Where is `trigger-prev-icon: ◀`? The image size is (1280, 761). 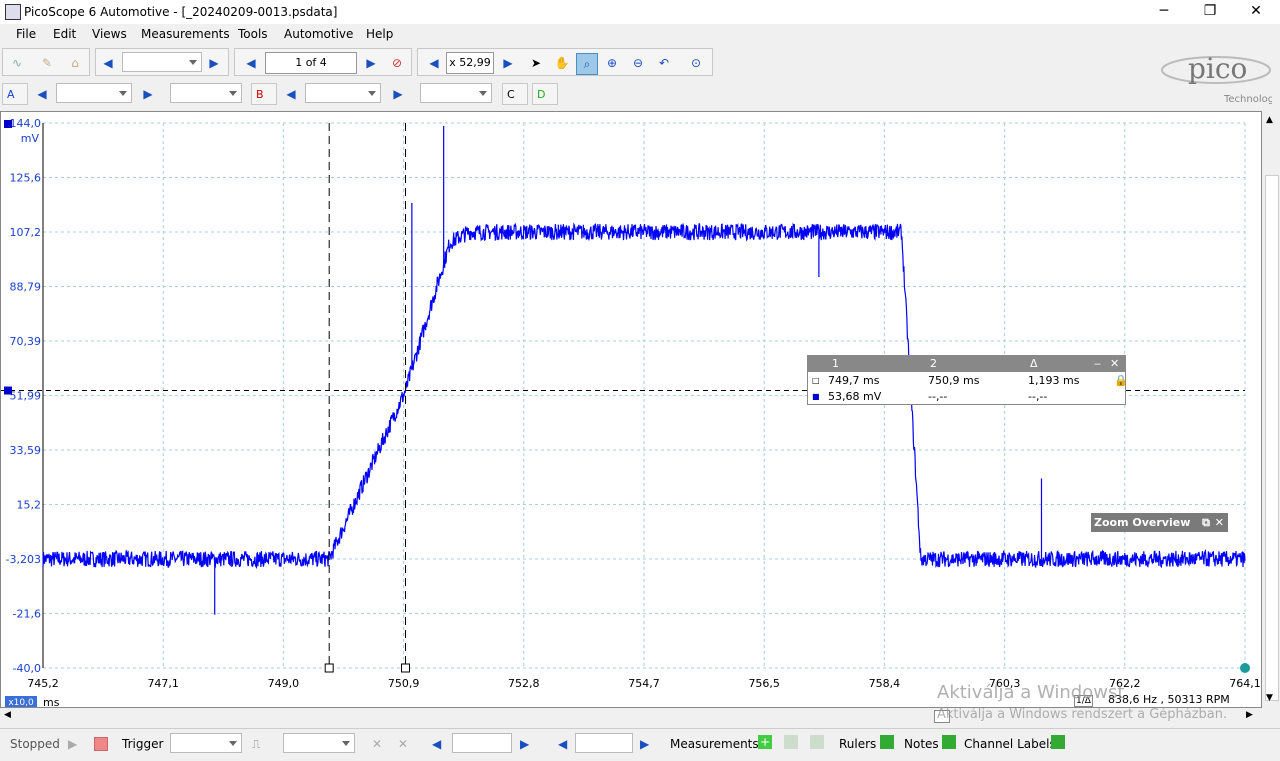 trigger-prev-icon: ◀ is located at coordinates (436, 744).